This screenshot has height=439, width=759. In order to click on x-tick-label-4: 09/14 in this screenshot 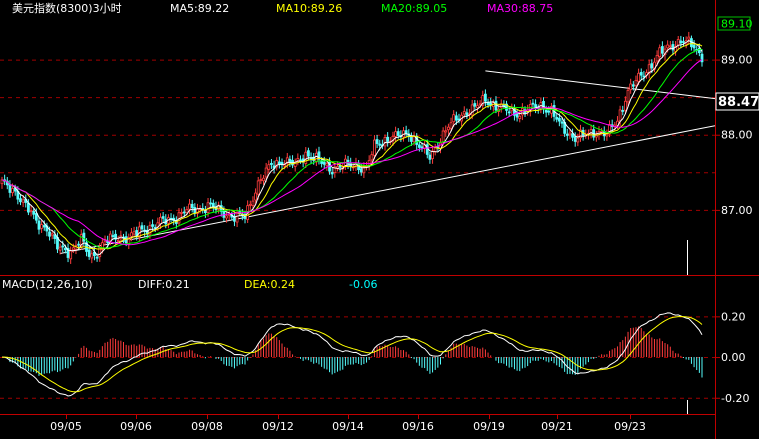, I will do `click(348, 426)`.